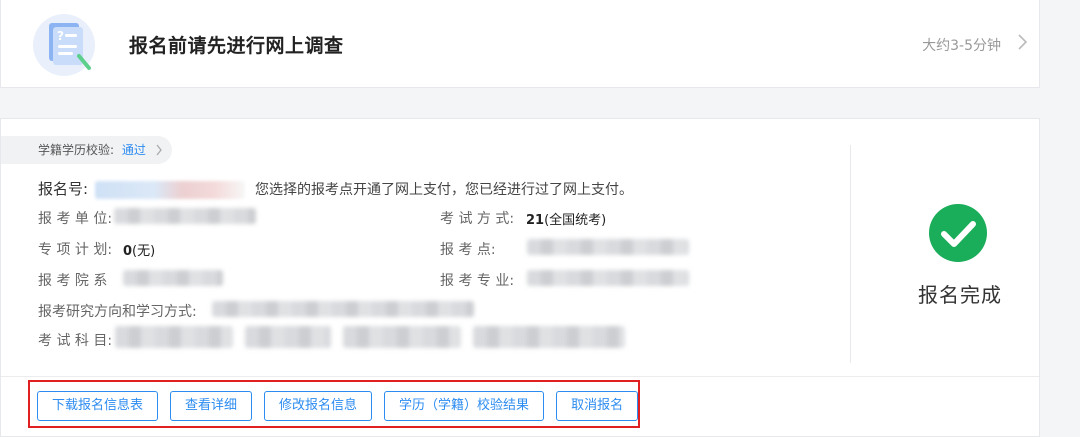  What do you see at coordinates (343, 309) in the screenshot?
I see `field-value-research-direction-redacted` at bounding box center [343, 309].